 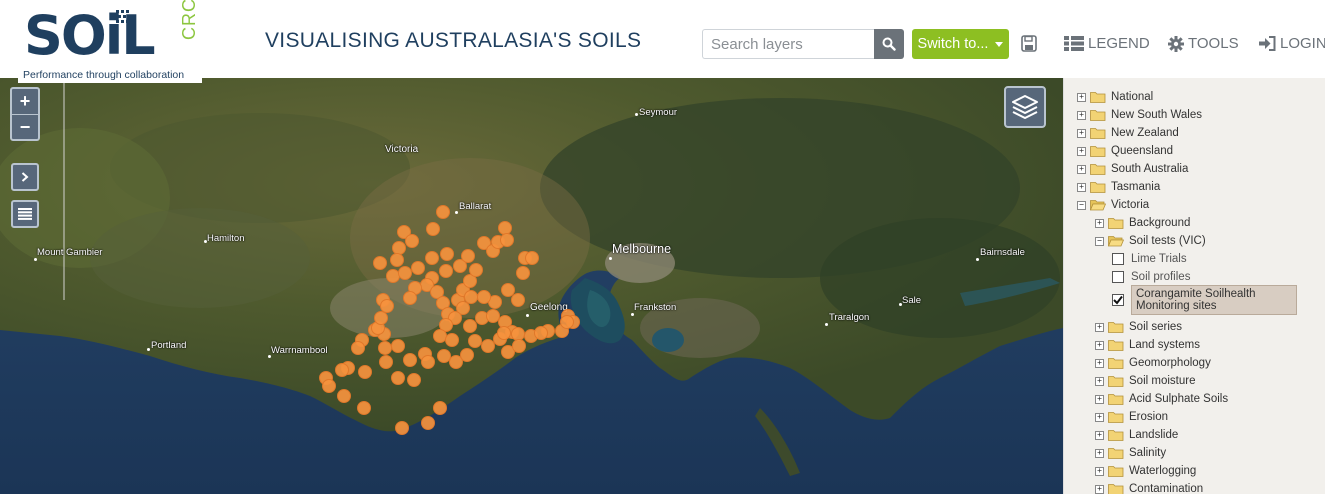 I want to click on tree-item: + South Australia, so click(x=1132, y=169).